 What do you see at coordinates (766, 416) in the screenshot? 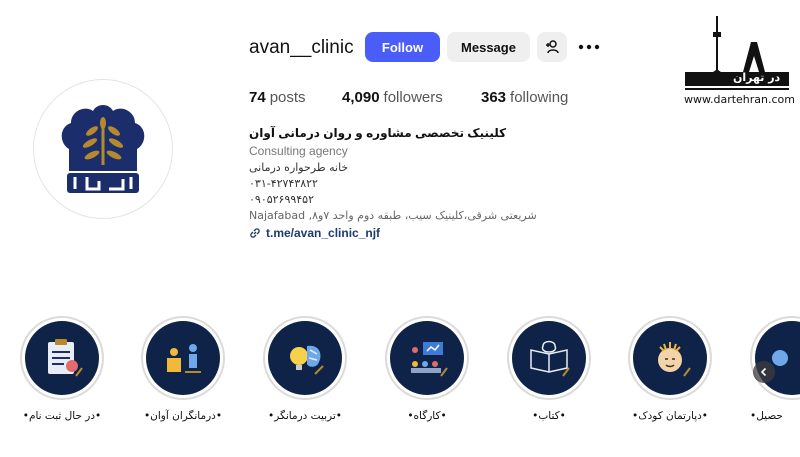
I see `highlight-label: حصیل•` at bounding box center [766, 416].